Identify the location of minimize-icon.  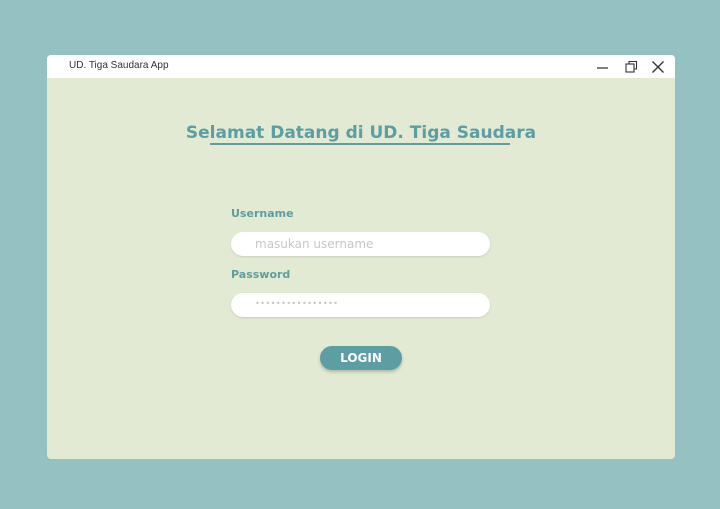
(603, 67).